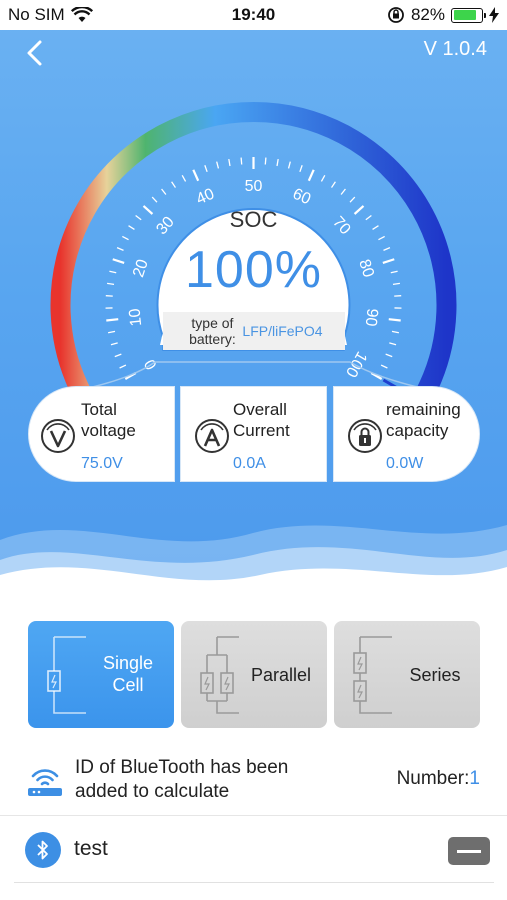  What do you see at coordinates (108, 420) in the screenshot?
I see `total-voltage-title: Total voltage` at bounding box center [108, 420].